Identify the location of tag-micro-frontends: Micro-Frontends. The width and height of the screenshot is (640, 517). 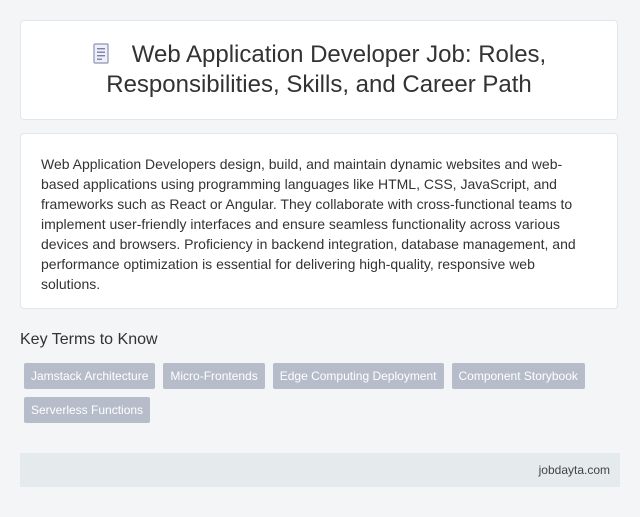
(214, 376).